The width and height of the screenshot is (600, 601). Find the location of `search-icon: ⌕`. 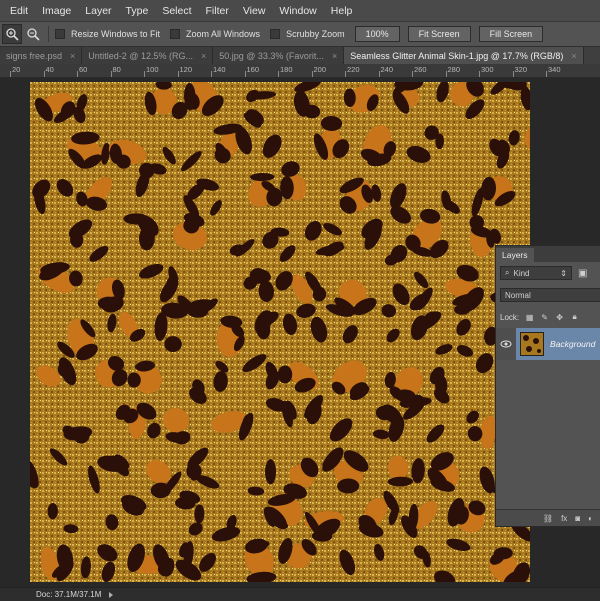

search-icon: ⌕ is located at coordinates (507, 272).